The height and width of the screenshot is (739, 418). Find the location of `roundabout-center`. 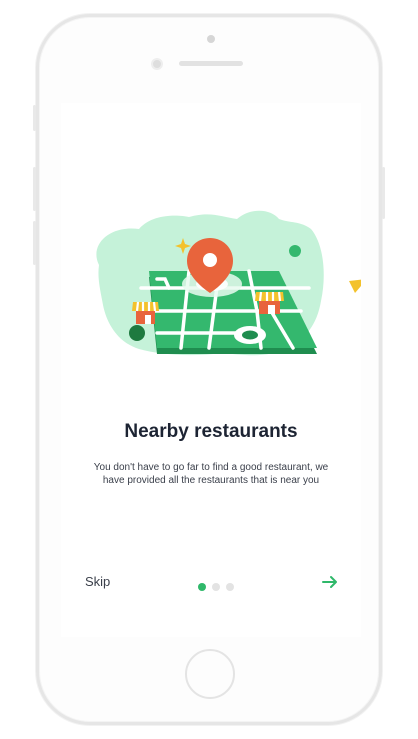

roundabout-center is located at coordinates (250, 335).